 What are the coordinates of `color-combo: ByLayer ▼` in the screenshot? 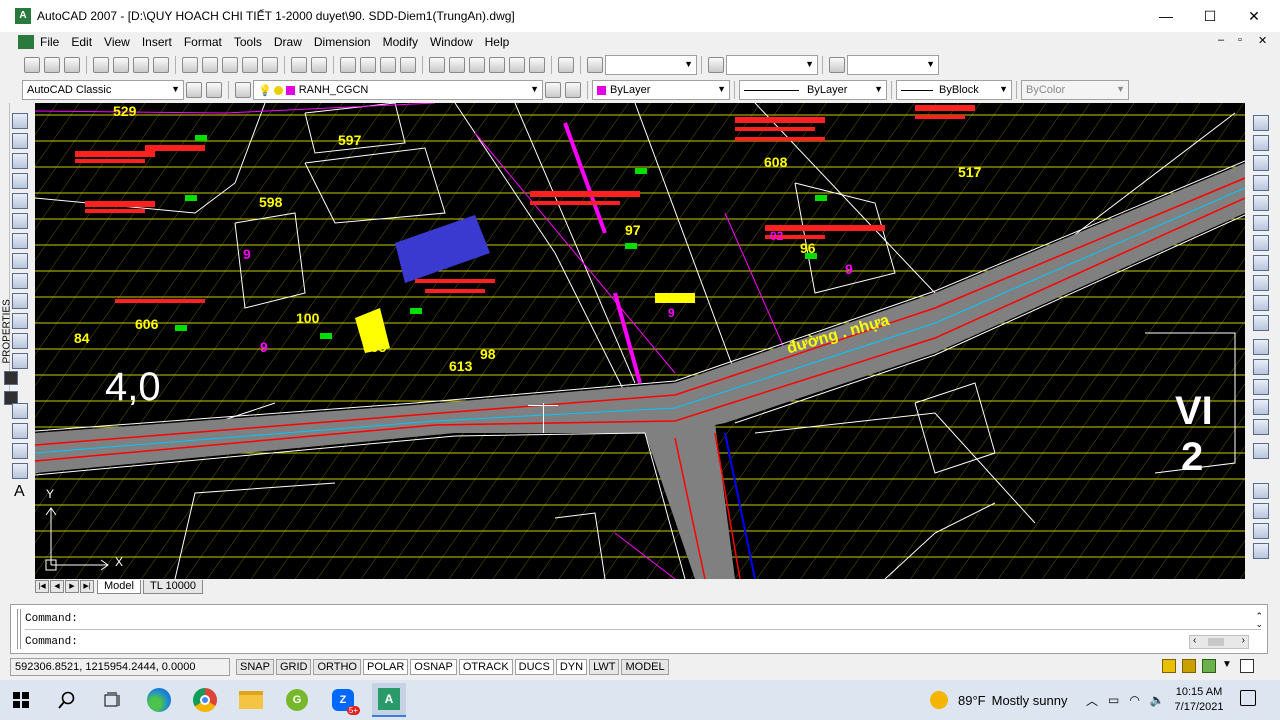 It's located at (661, 90).